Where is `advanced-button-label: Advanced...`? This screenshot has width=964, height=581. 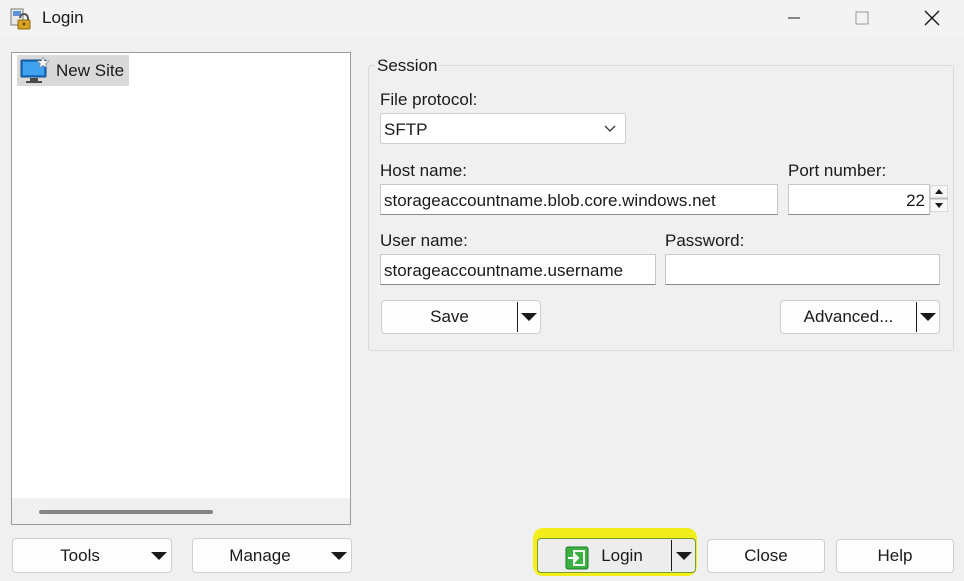 advanced-button-label: Advanced... is located at coordinates (848, 316).